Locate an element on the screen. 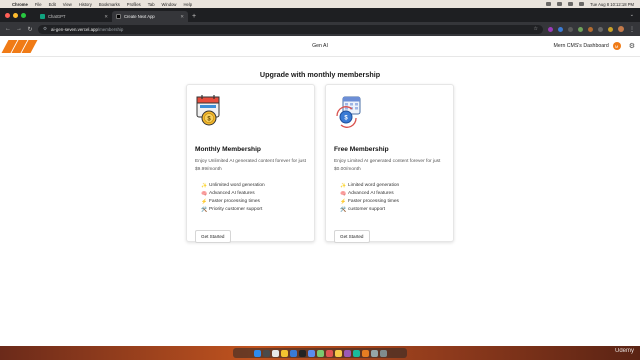  tab-search-icon: ⌄ is located at coordinates (632, 15).